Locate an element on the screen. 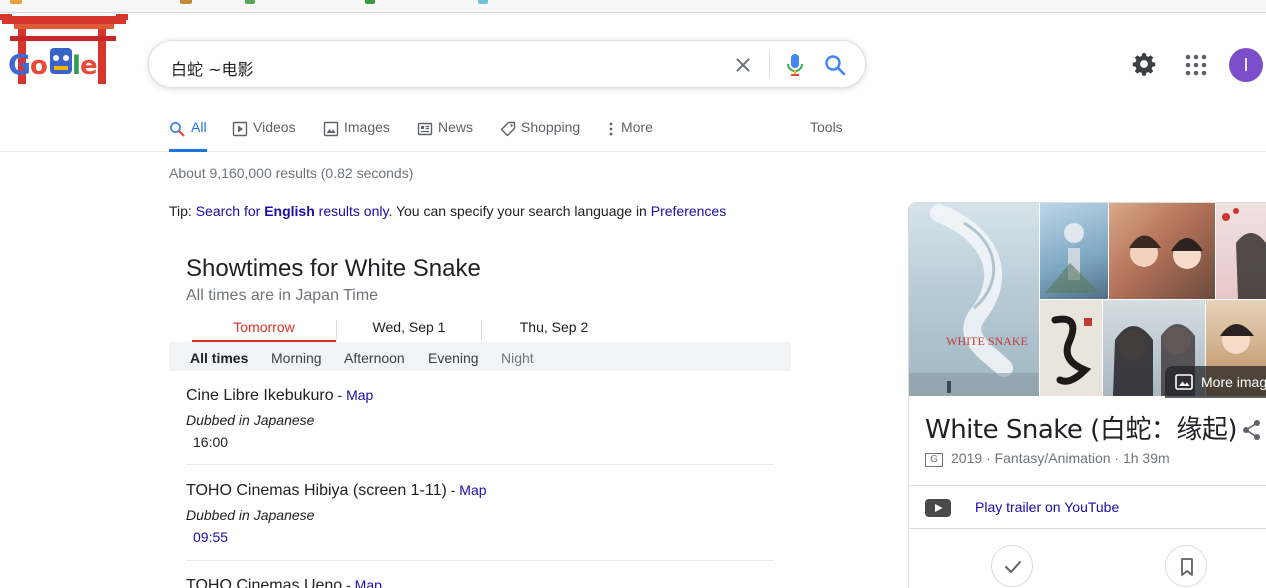 This screenshot has width=1266, height=588. tab-label: Images is located at coordinates (367, 127).